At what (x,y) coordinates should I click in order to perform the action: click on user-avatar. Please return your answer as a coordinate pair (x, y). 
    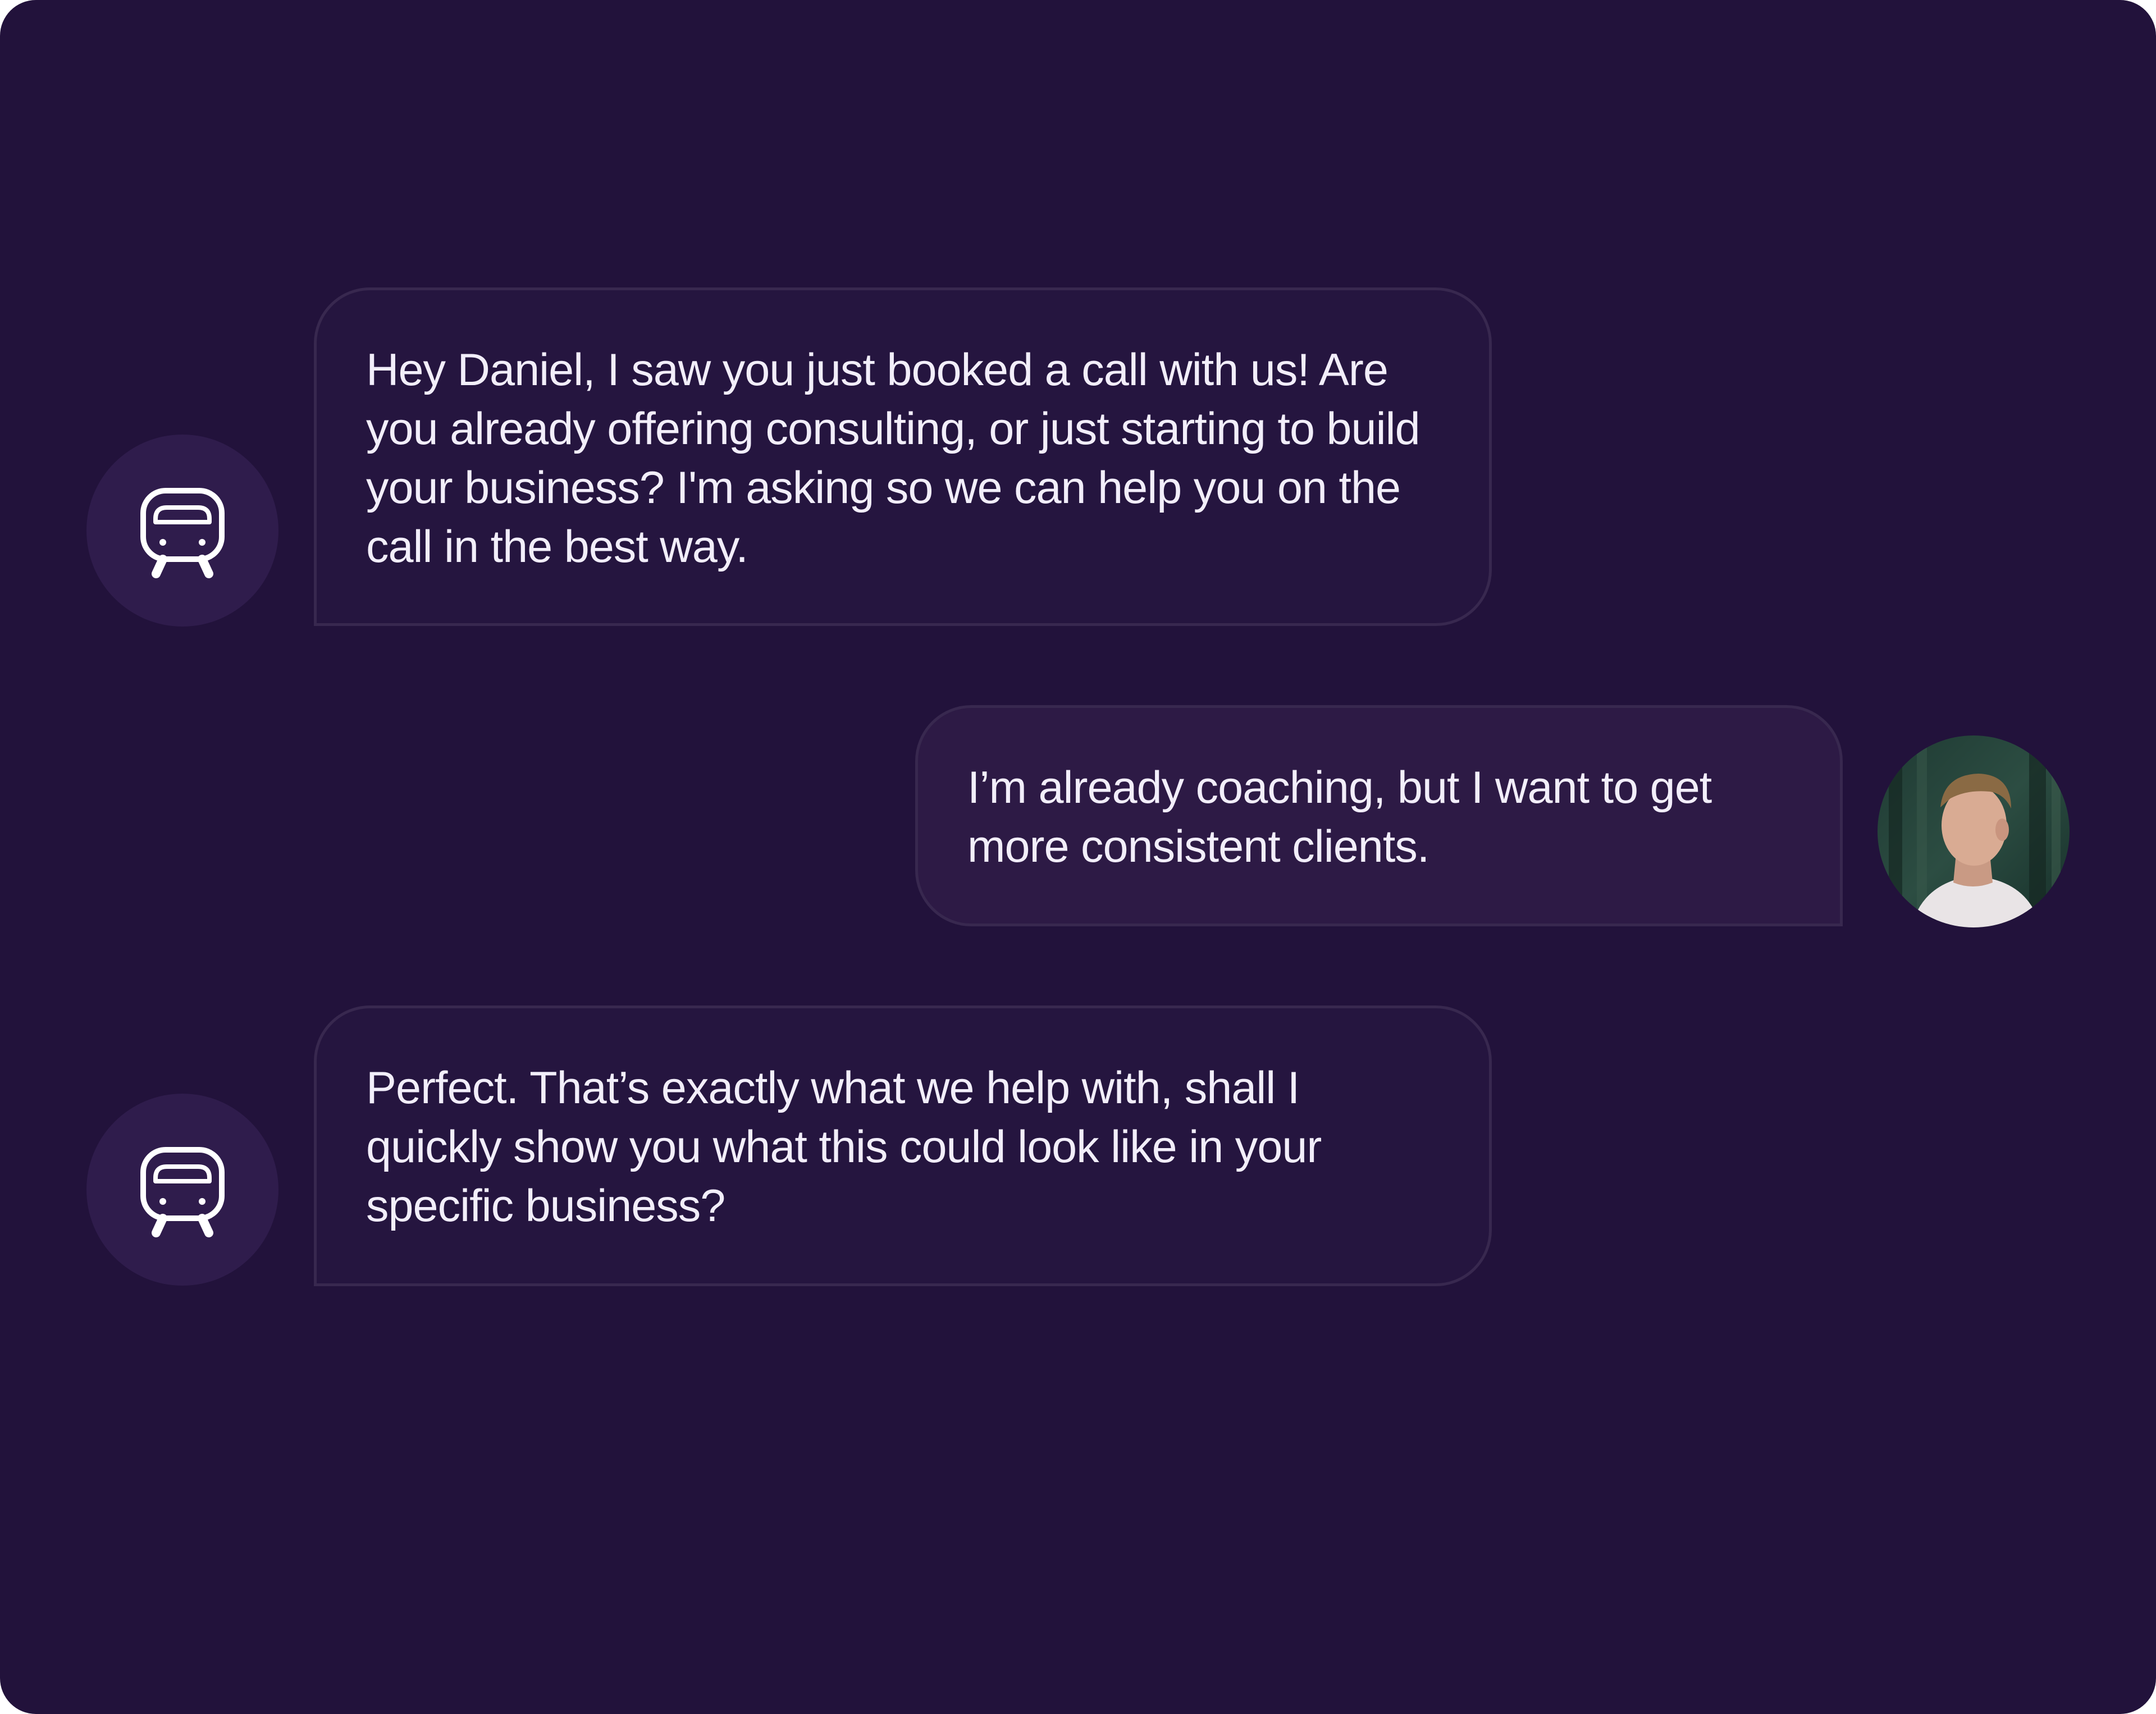
    Looking at the image, I should click on (1974, 831).